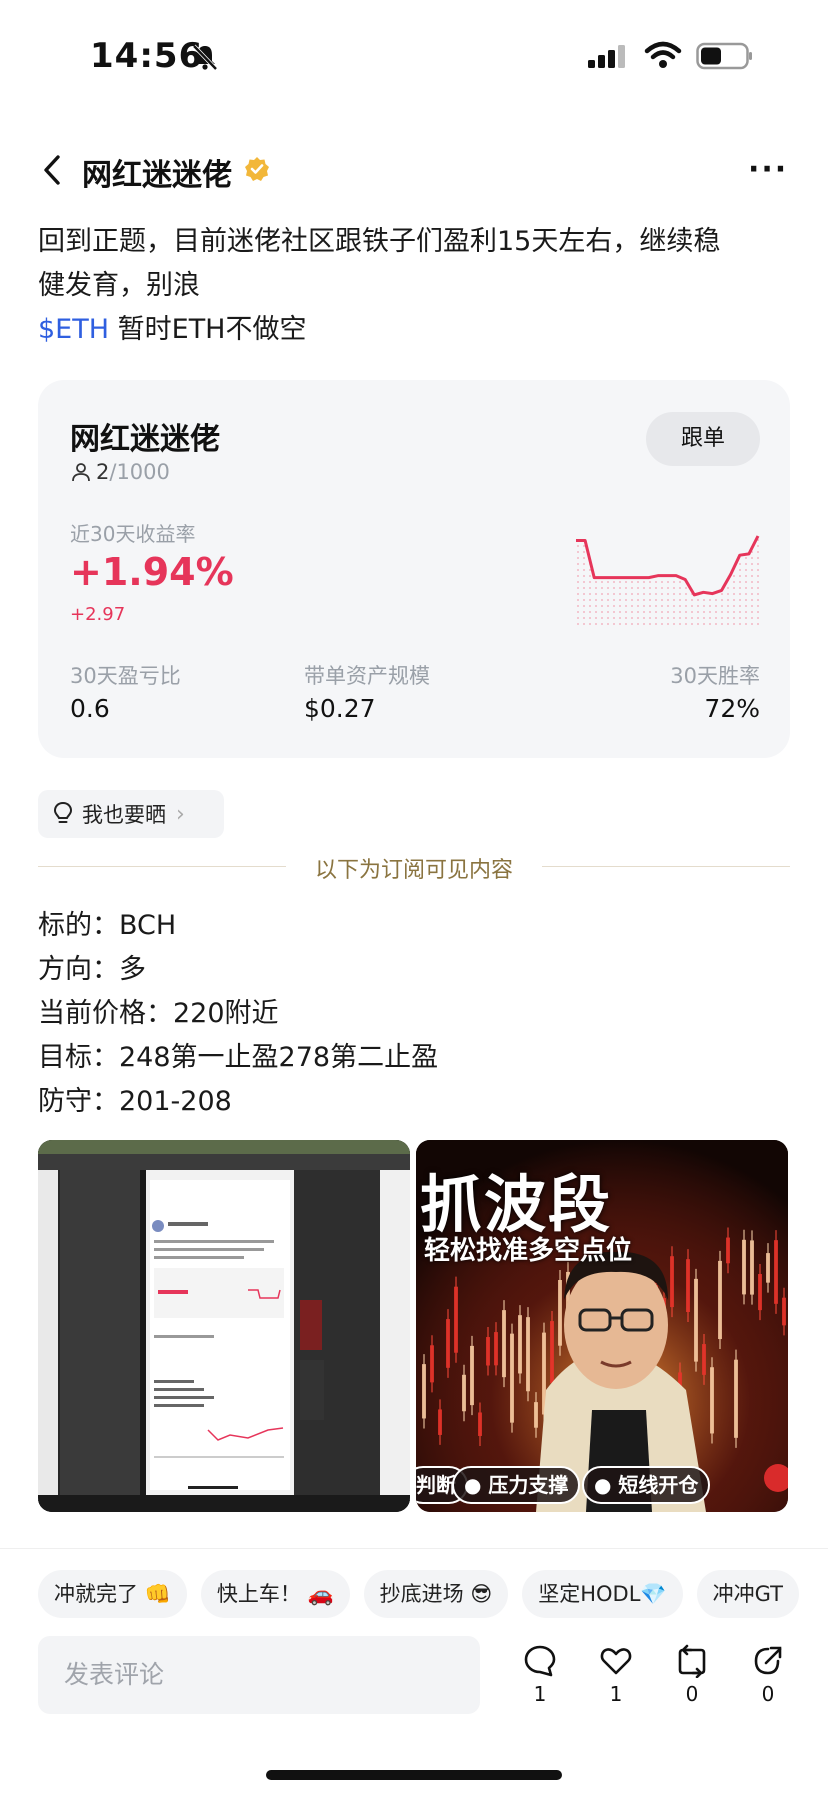 The width and height of the screenshot is (828, 1795). I want to click on quick-reply-chip: 冲冲GT, so click(747, 1594).